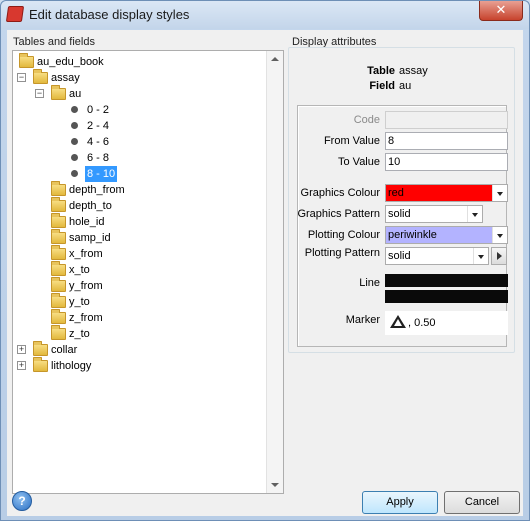 The width and height of the screenshot is (530, 521). What do you see at coordinates (98, 126) in the screenshot?
I see `tree-item-label: 2 - 4` at bounding box center [98, 126].